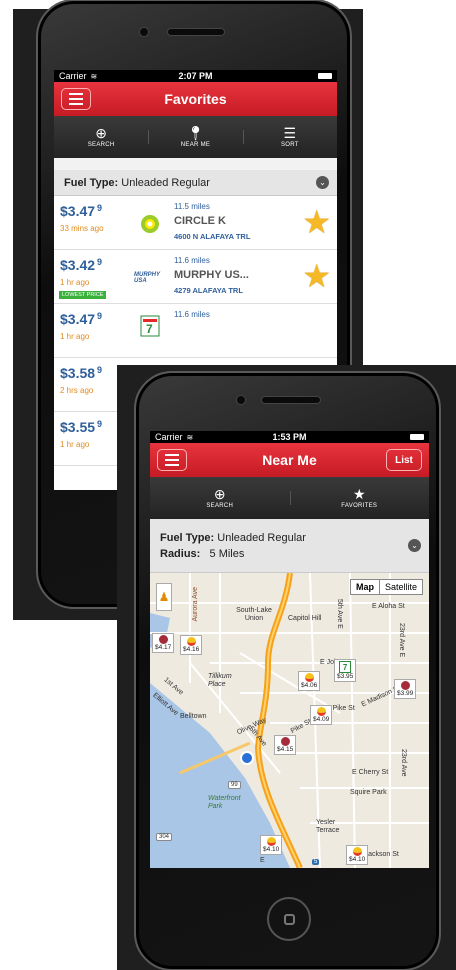 The width and height of the screenshot is (456, 970). I want to click on clock: 2:07 PM, so click(195, 76).